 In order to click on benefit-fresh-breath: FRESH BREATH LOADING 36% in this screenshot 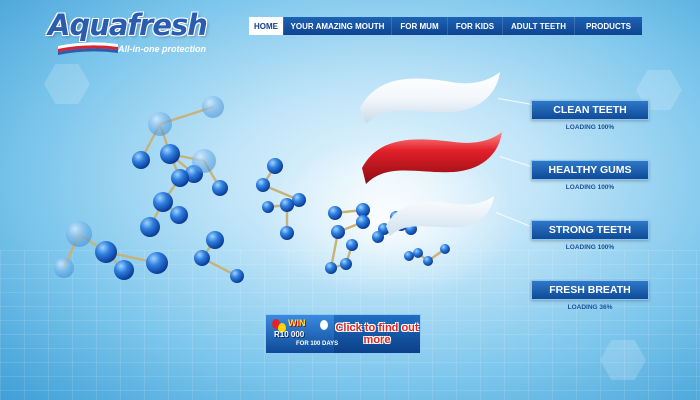, I will do `click(590, 295)`.